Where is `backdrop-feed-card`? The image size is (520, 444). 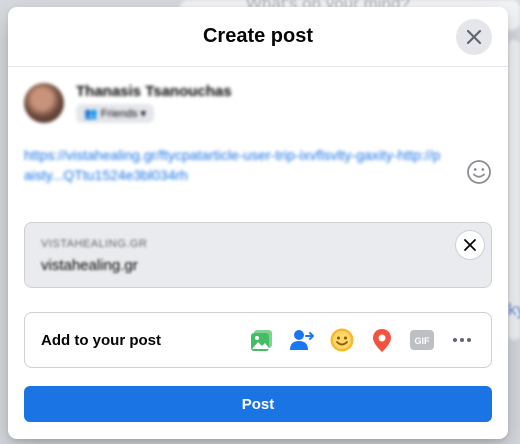
backdrop-feed-card is located at coordinates (514, 190).